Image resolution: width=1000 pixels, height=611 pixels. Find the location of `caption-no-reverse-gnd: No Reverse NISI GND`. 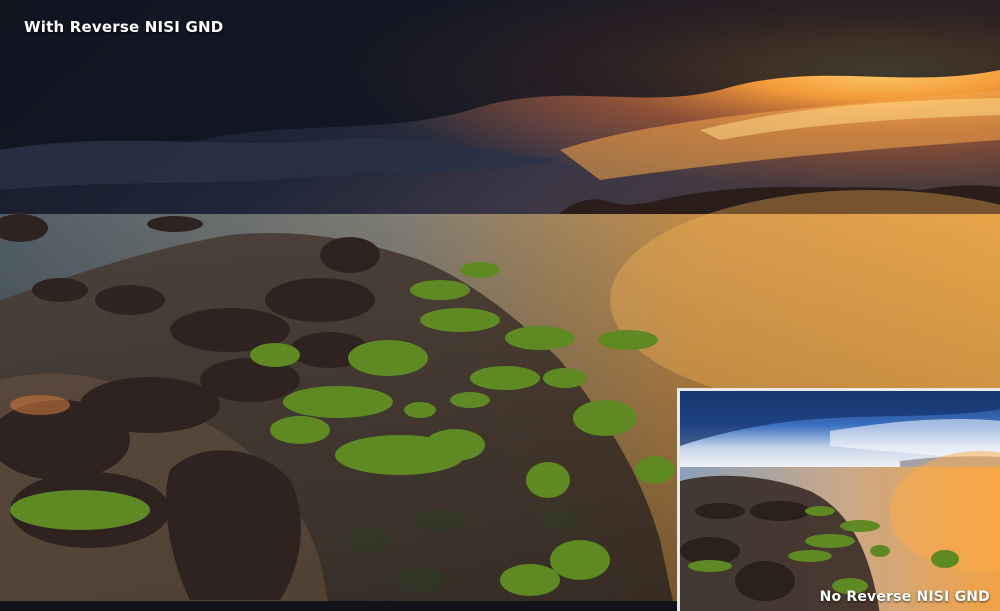

caption-no-reverse-gnd: No Reverse NISI GND is located at coordinates (904, 597).